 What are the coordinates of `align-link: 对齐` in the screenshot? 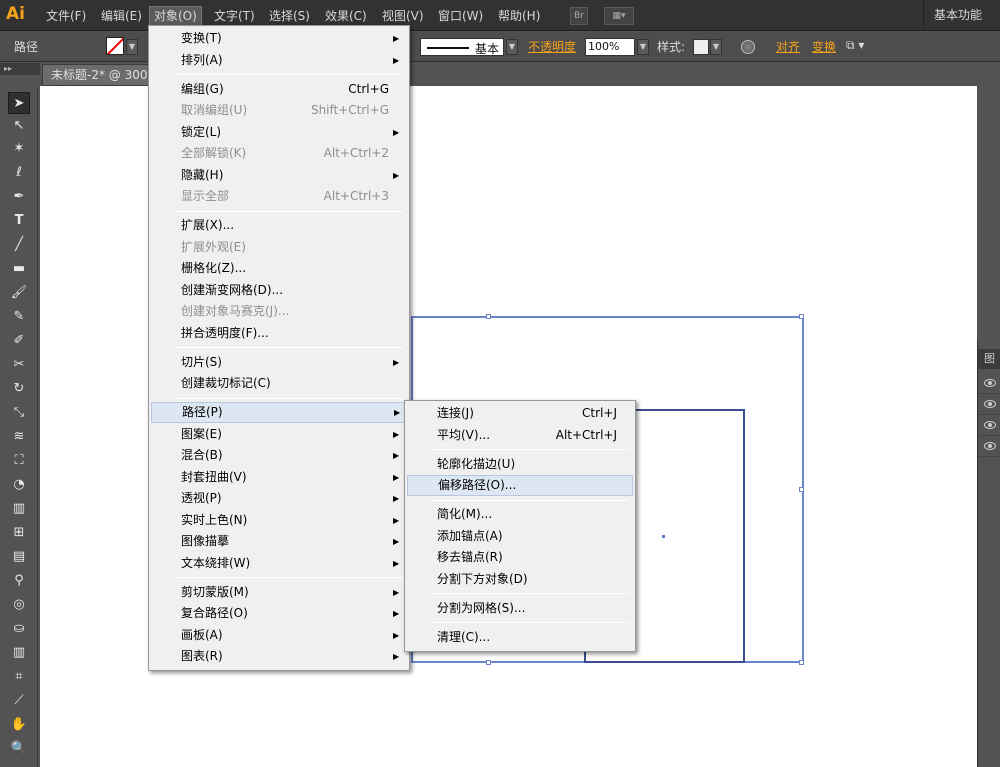 It's located at (788, 46).